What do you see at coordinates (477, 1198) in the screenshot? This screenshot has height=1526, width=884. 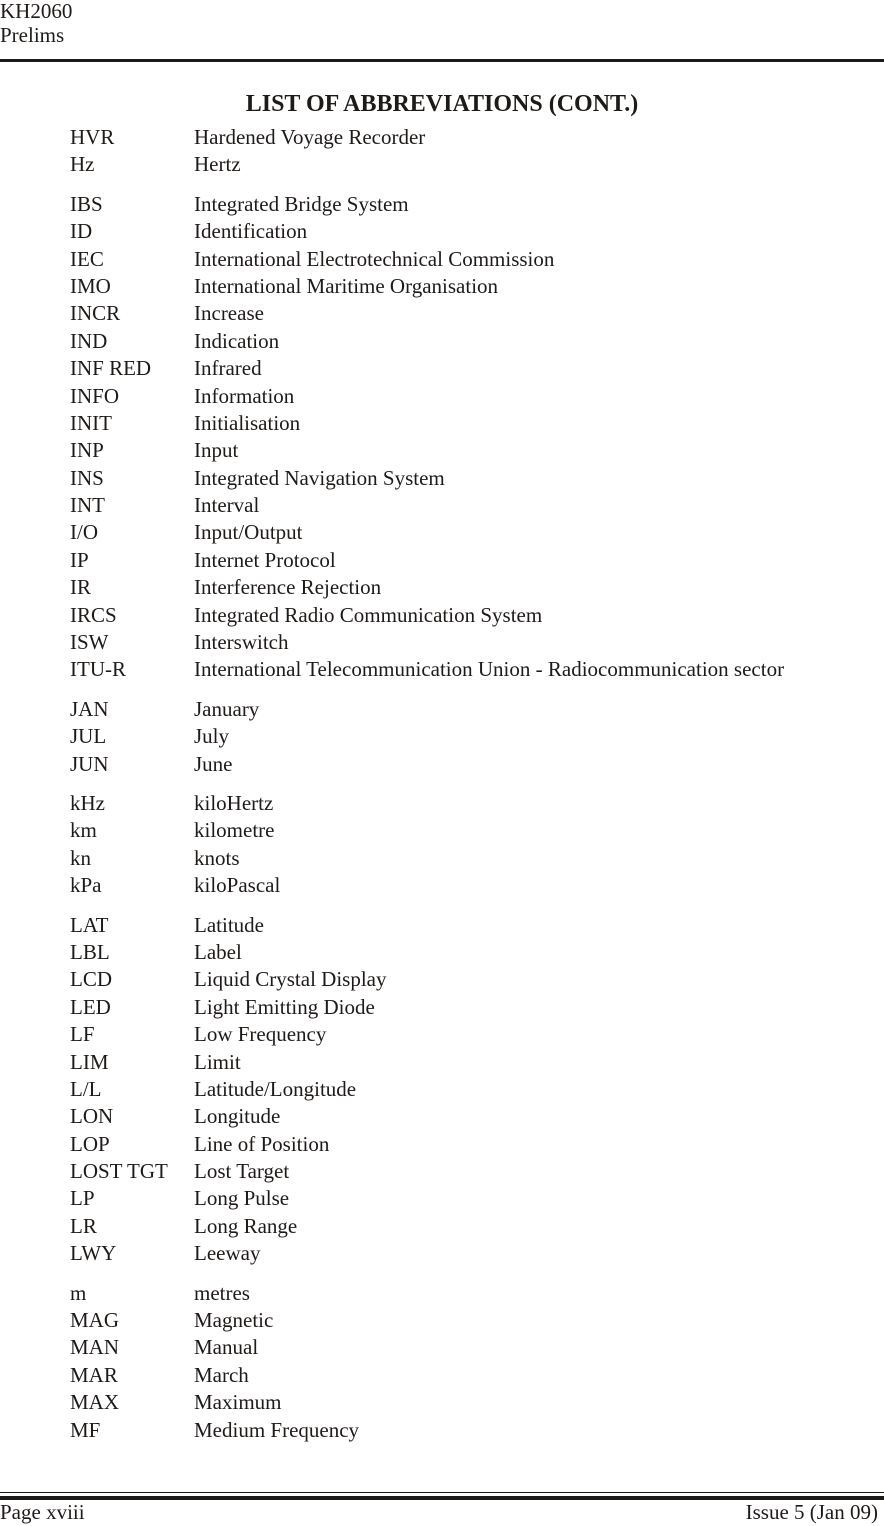 I see `list-item: LP Long Pulse` at bounding box center [477, 1198].